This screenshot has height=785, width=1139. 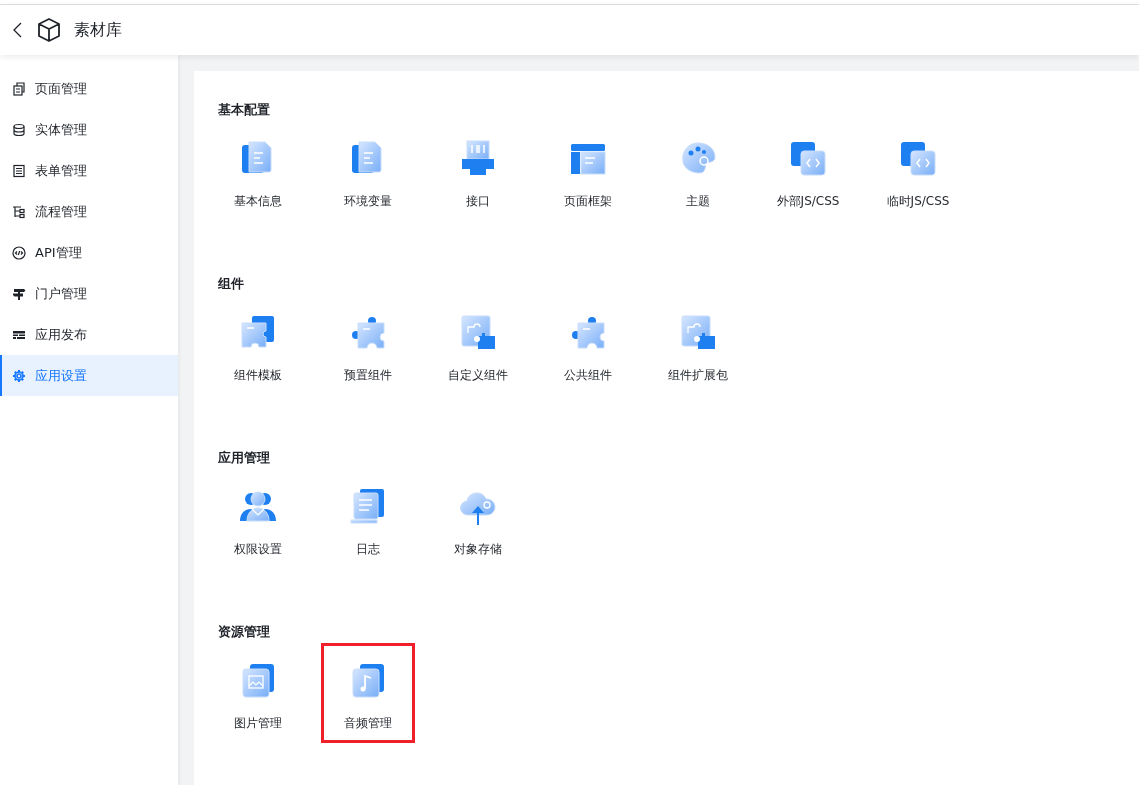 What do you see at coordinates (19, 170) in the screenshot?
I see `list-icon` at bounding box center [19, 170].